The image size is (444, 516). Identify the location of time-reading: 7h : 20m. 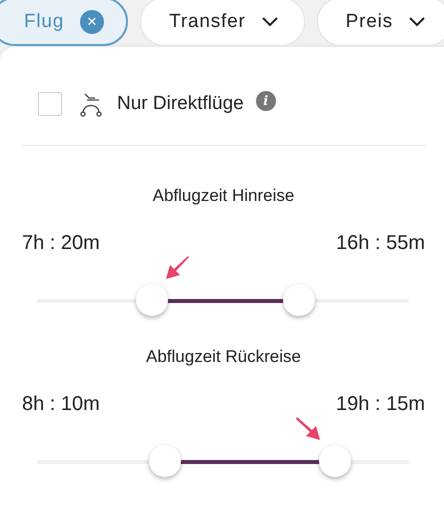
(61, 243).